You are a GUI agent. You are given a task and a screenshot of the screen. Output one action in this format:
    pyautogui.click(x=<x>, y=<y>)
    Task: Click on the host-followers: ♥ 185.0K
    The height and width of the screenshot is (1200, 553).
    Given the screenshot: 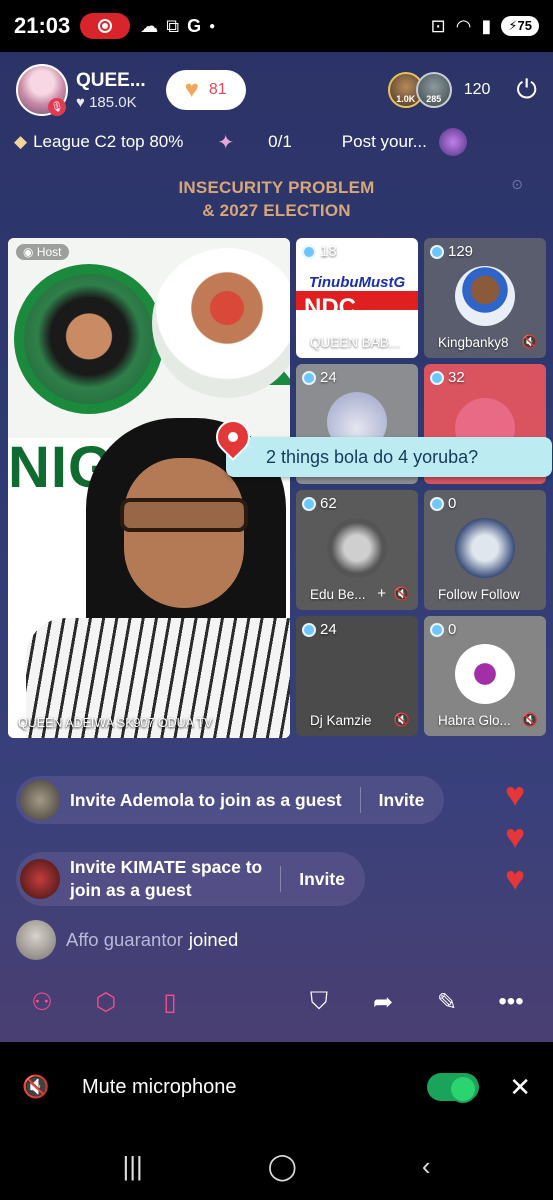 What is the action you would take?
    pyautogui.click(x=106, y=102)
    